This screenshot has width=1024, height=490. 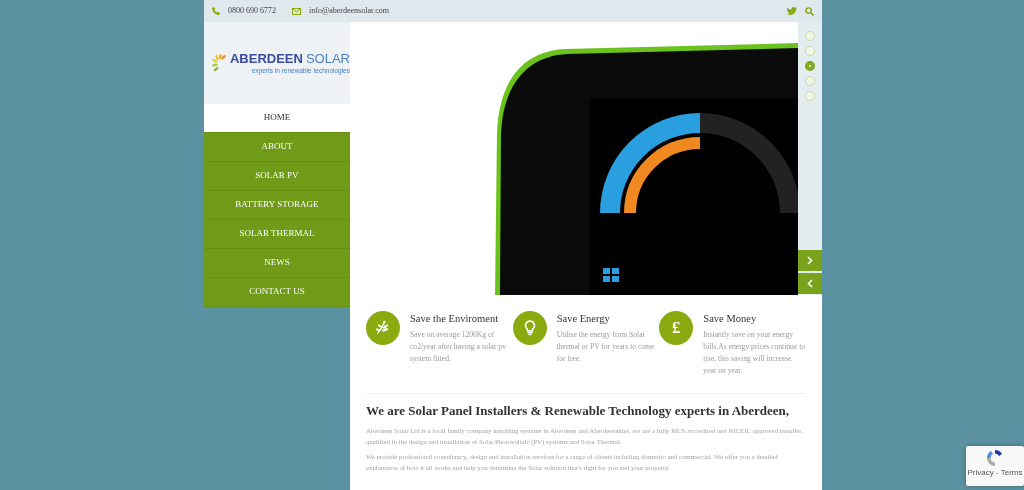 I want to click on nav-item: HOME, so click(x=277, y=118).